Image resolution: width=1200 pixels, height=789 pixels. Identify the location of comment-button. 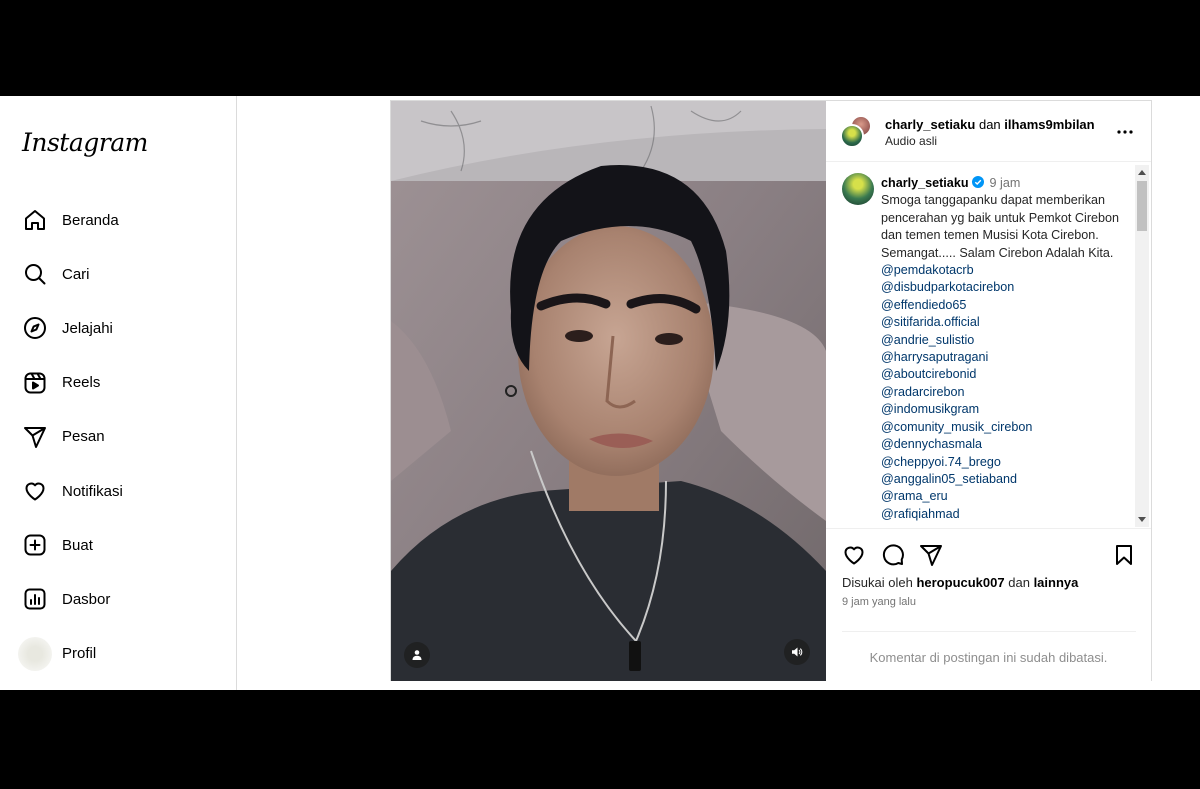
(893, 555).